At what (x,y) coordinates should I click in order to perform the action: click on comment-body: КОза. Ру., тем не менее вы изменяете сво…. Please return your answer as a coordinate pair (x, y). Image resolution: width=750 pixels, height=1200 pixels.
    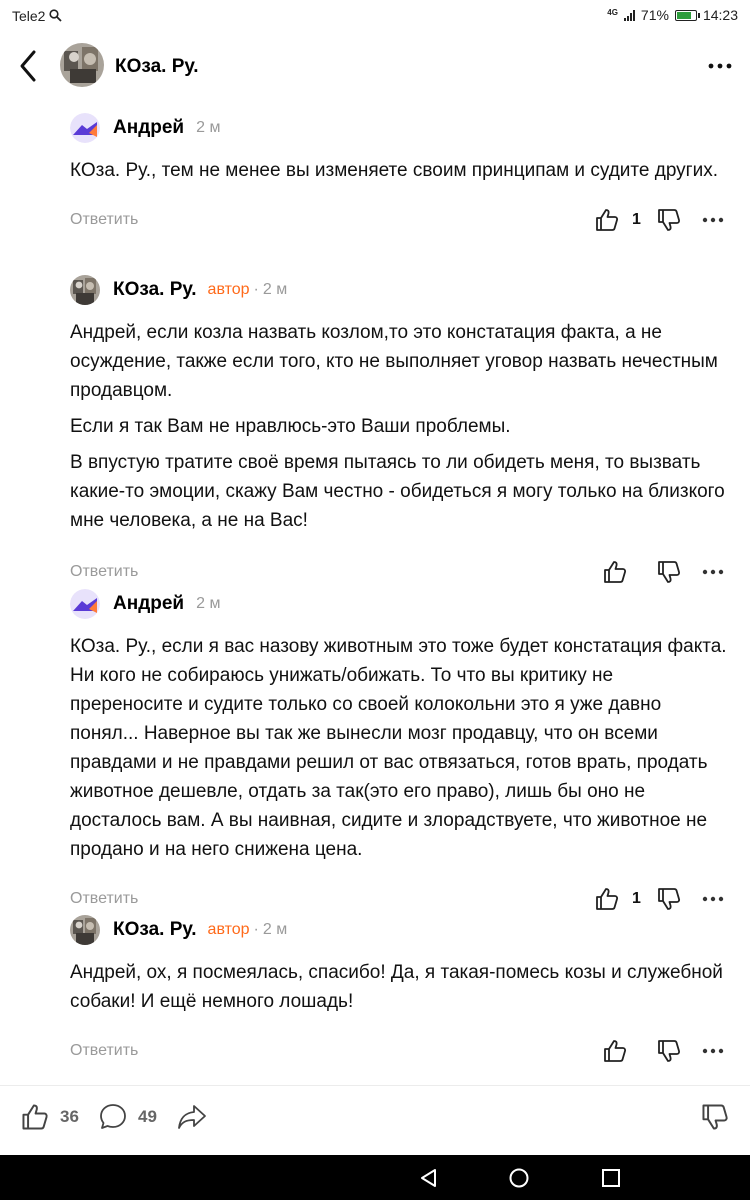
    Looking at the image, I should click on (400, 170).